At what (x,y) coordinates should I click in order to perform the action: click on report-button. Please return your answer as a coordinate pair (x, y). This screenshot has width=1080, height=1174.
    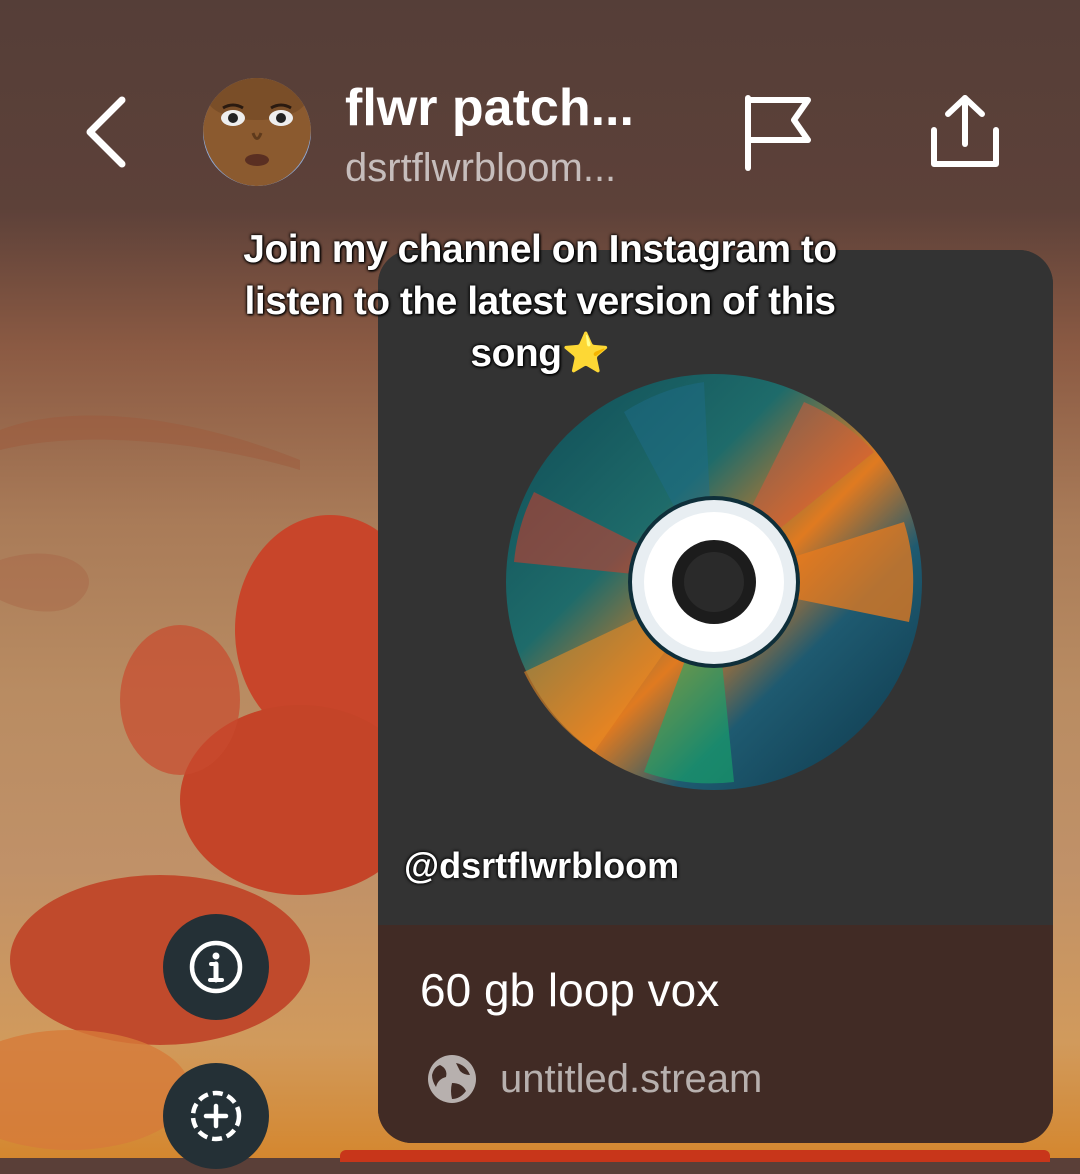
    Looking at the image, I should click on (778, 133).